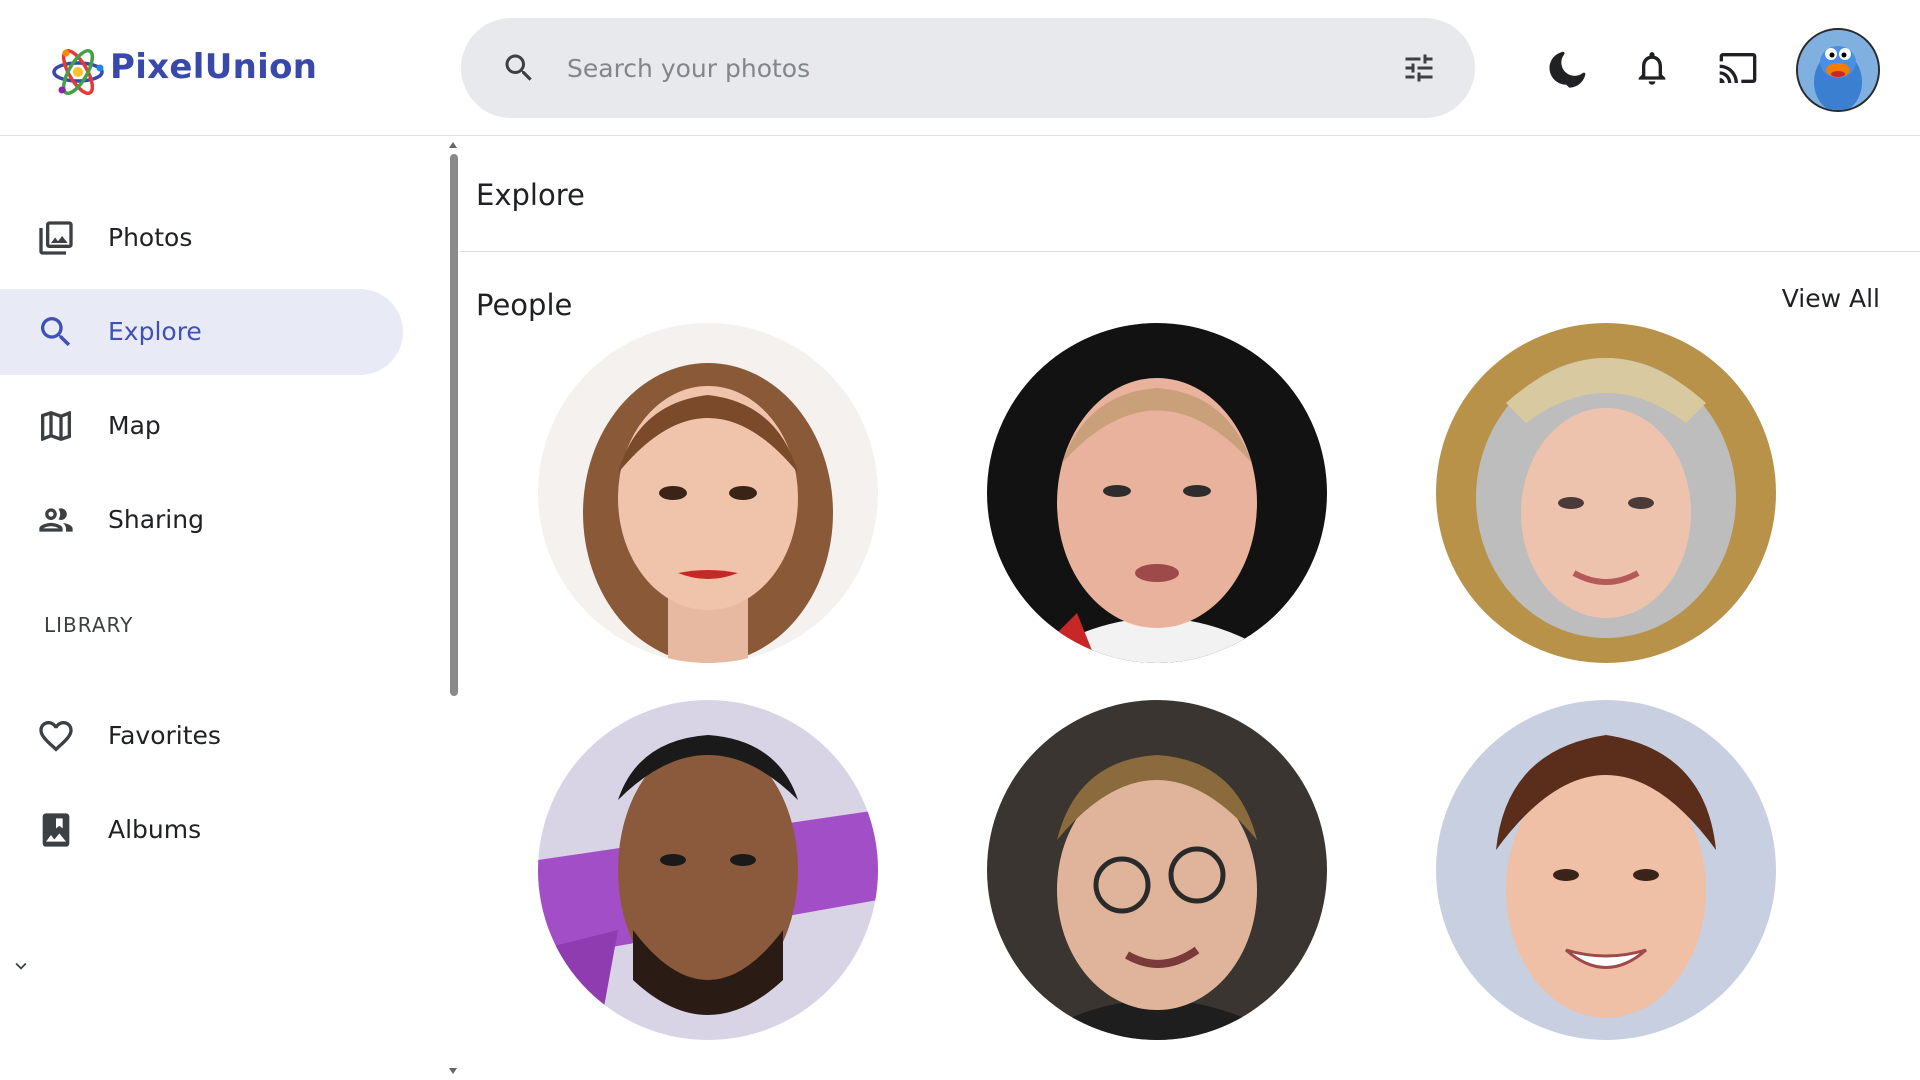 Image resolution: width=1920 pixels, height=1080 pixels. I want to click on sidebar-item-label: Favorites, so click(164, 735).